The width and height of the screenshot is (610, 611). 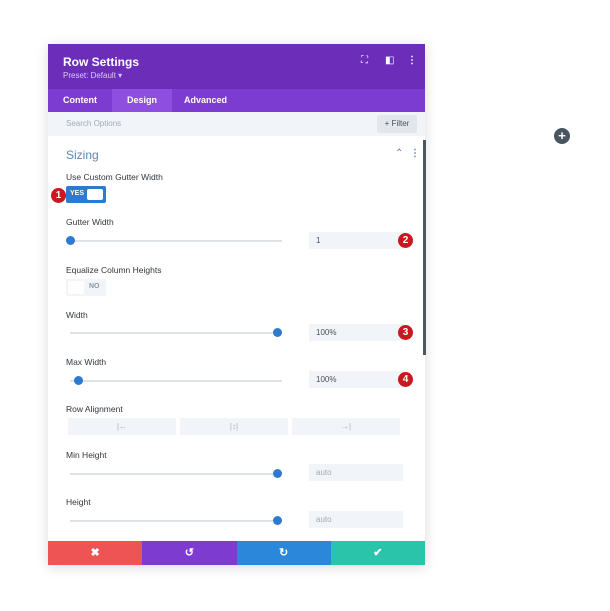 What do you see at coordinates (176, 520) in the screenshot?
I see `height-slider` at bounding box center [176, 520].